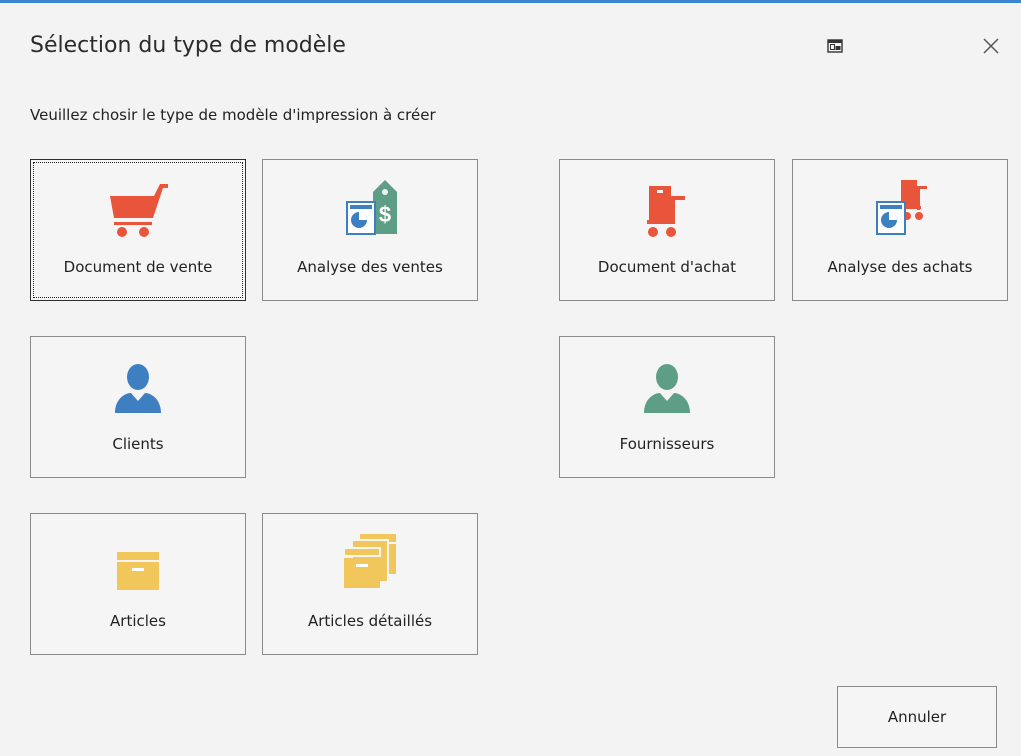 Image resolution: width=1021 pixels, height=756 pixels. I want to click on window-mode-icon, so click(835, 46).